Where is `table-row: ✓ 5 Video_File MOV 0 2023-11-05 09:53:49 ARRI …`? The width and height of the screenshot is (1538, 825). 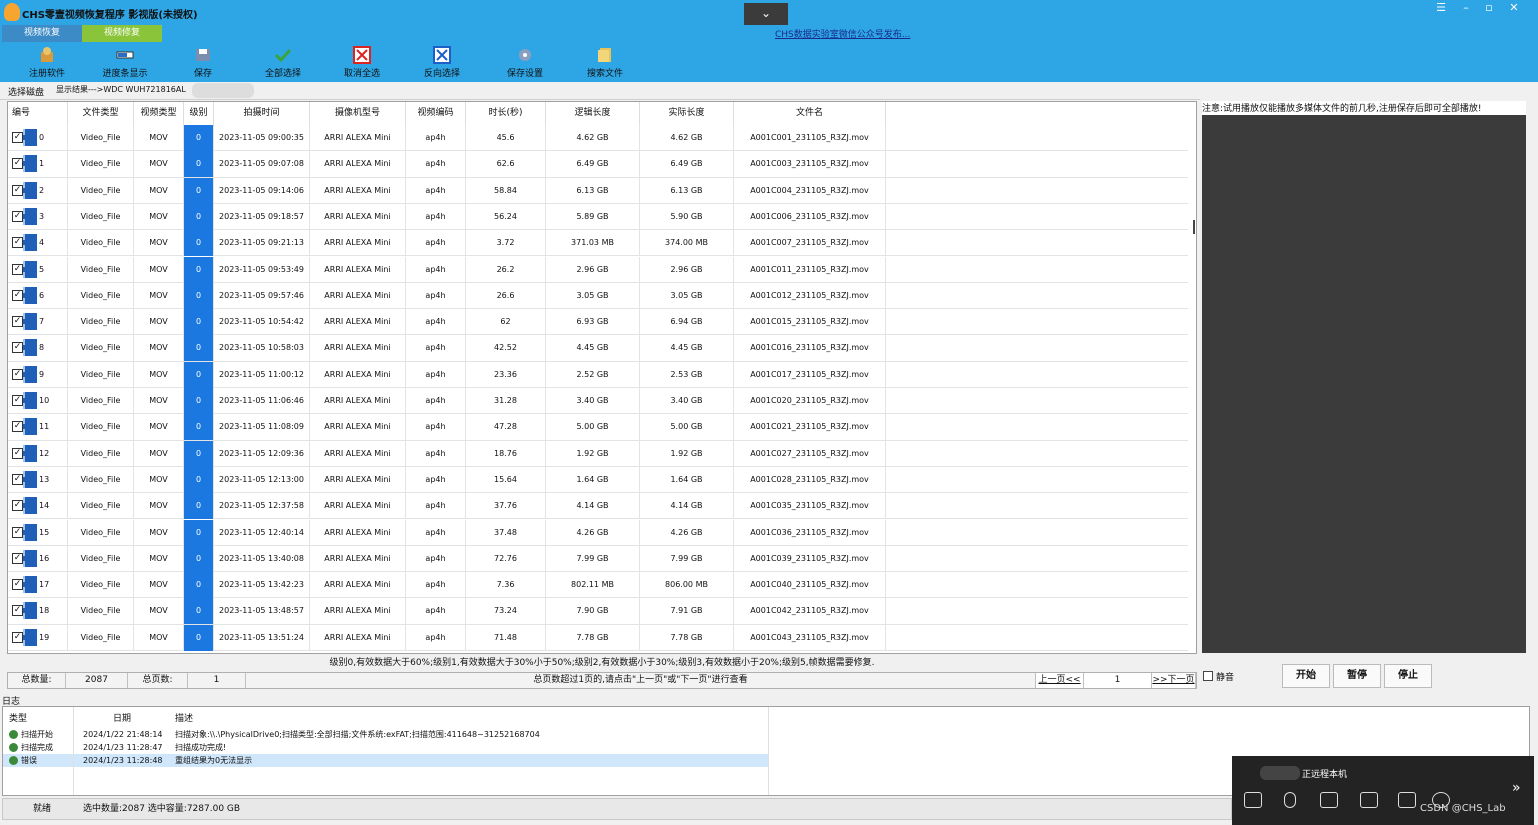 table-row: ✓ 5 Video_File MOV 0 2023-11-05 09:53:49 ARRI … is located at coordinates (598, 269).